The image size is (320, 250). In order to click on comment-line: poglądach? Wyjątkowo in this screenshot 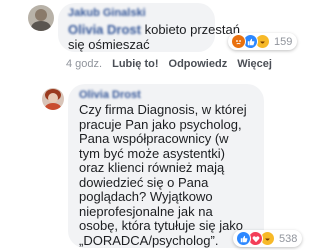, I will do `click(146, 196)`.